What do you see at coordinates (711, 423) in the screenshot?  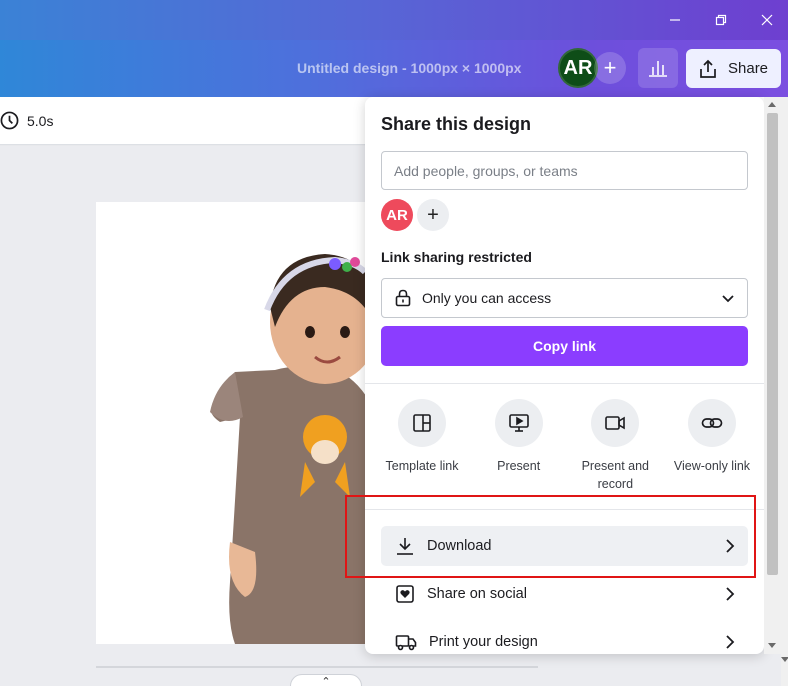 I see `link-icon` at bounding box center [711, 423].